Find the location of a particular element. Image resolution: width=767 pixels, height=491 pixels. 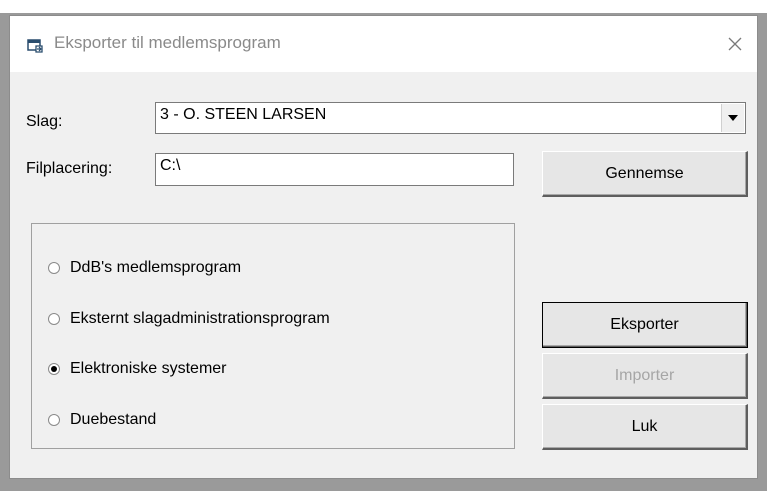

radio-selected-dot is located at coordinates (54, 369).